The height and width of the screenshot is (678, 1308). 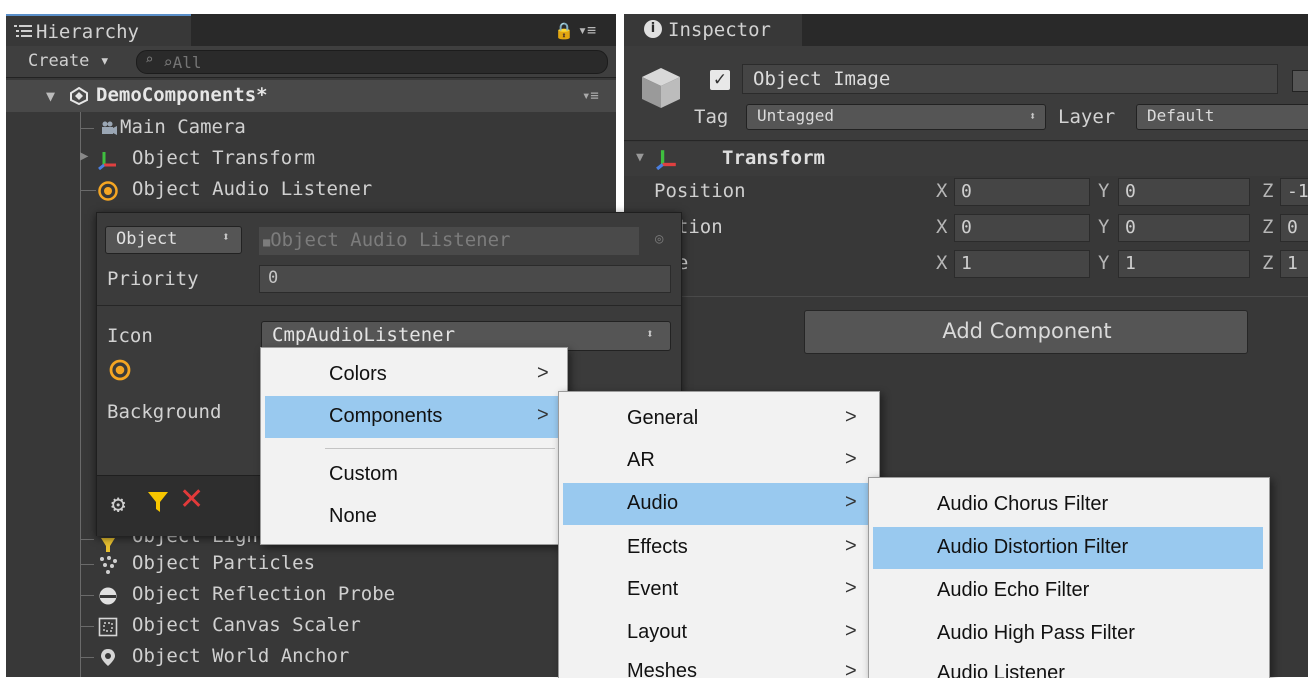 I want to click on menu-item-layout: Layout >, so click(x=718, y=633).